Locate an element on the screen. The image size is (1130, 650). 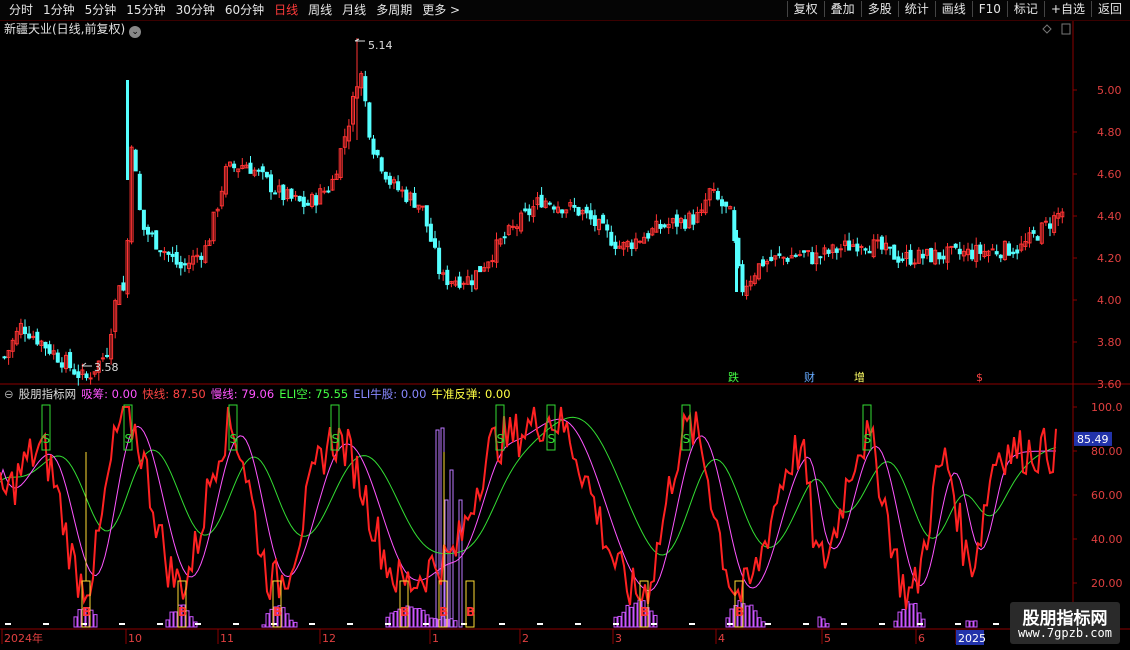
indicator-value-3: ELI空: 75.55 is located at coordinates (314, 394).